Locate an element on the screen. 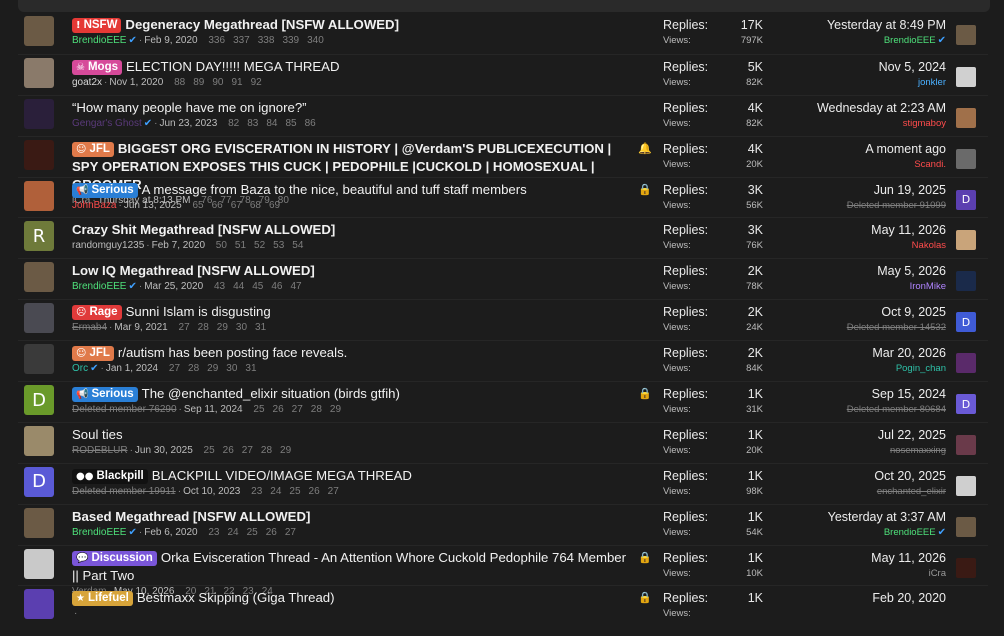  page-link: 84 is located at coordinates (271, 123).